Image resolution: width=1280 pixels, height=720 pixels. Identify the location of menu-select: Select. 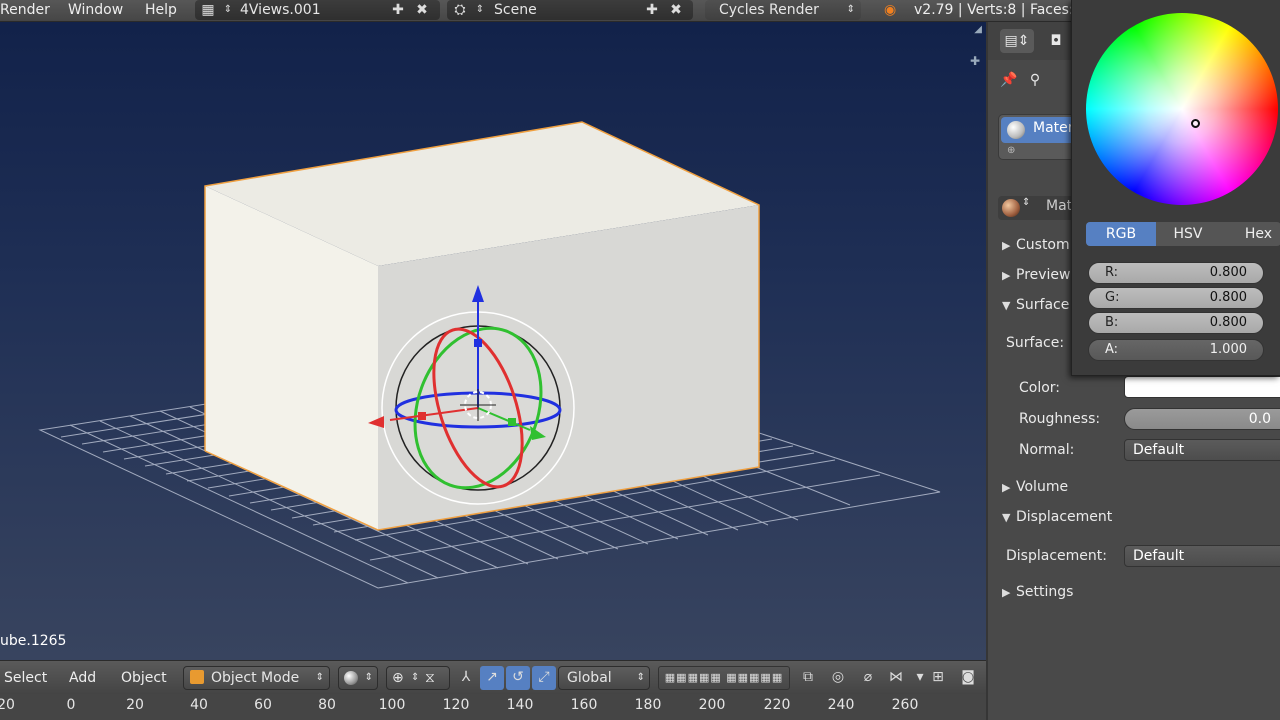
(25, 678).